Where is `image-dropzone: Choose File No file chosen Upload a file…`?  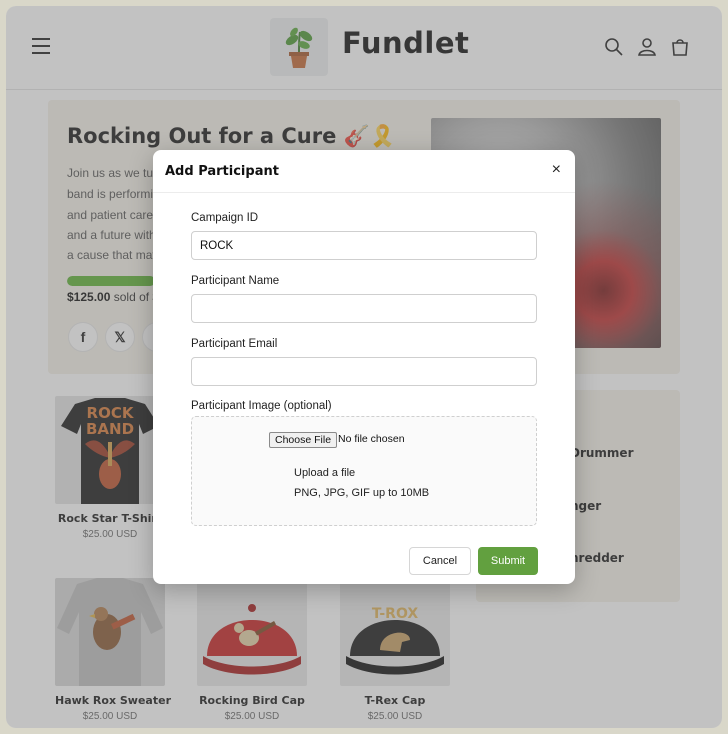
image-dropzone: Choose File No file chosen Upload a file… is located at coordinates (364, 471).